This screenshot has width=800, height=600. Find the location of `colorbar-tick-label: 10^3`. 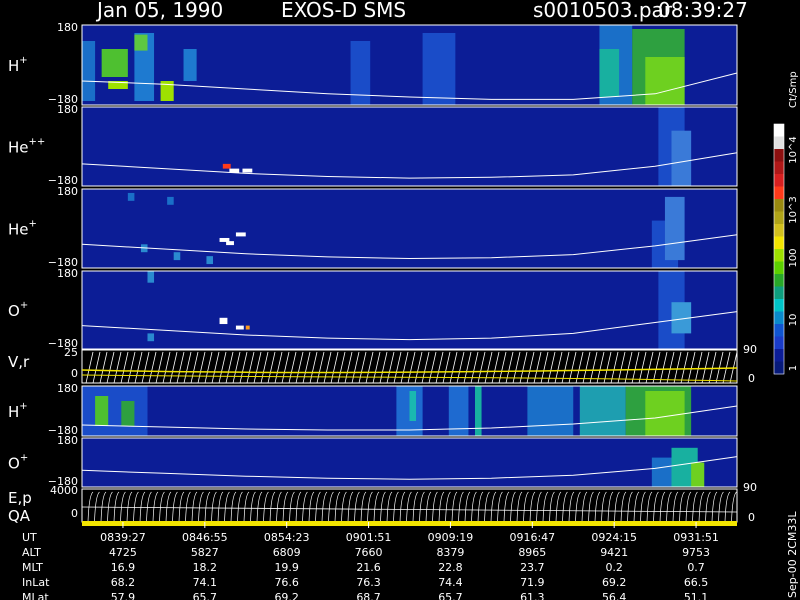

colorbar-tick-label: 10^3 is located at coordinates (793, 209).